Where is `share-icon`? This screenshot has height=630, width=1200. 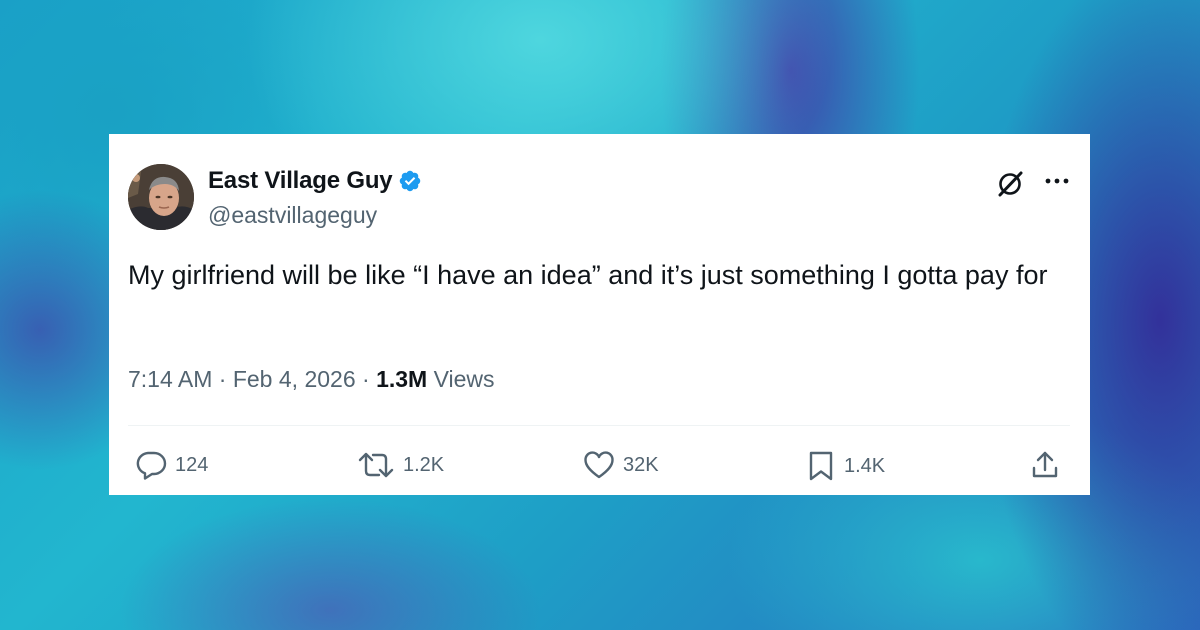
share-icon is located at coordinates (1045, 465).